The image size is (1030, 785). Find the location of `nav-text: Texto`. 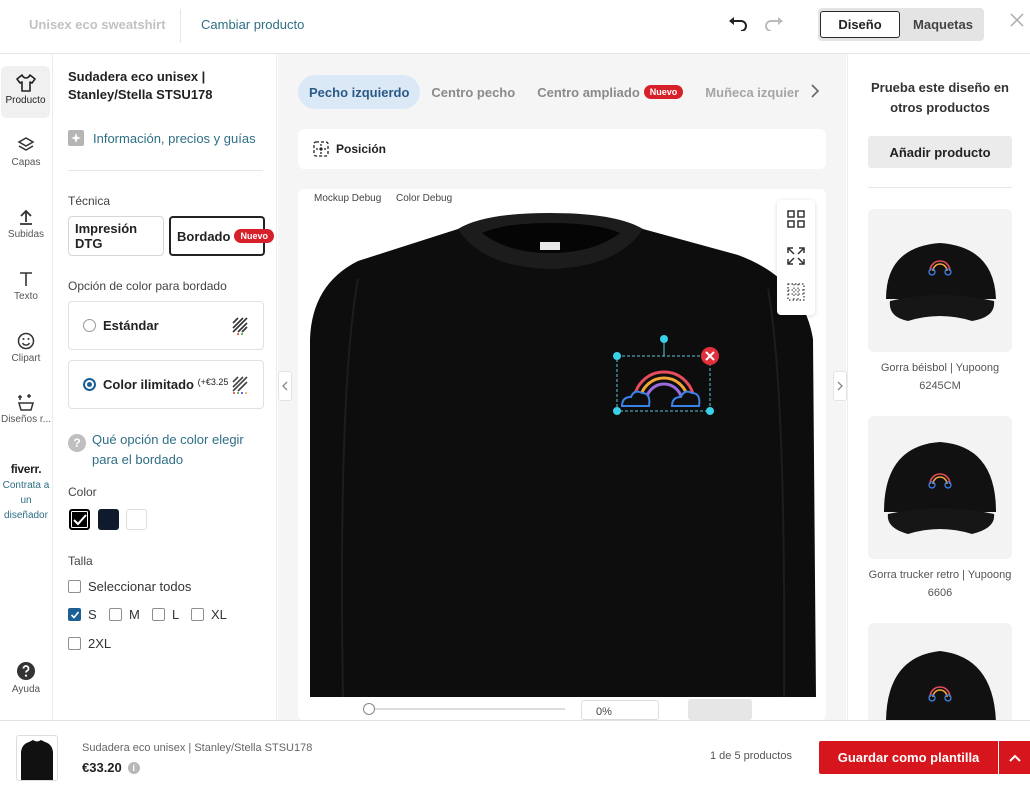

nav-text: Texto is located at coordinates (26, 286).